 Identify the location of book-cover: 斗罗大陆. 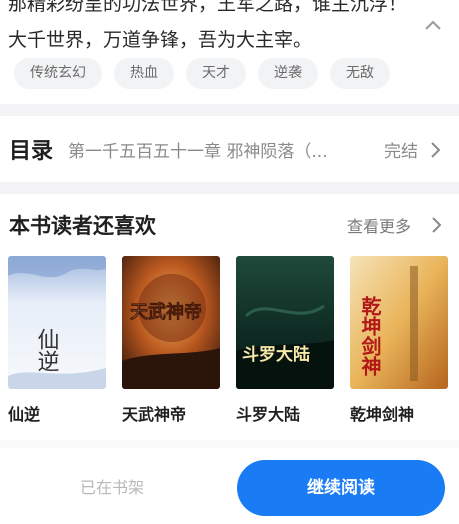
(285, 322).